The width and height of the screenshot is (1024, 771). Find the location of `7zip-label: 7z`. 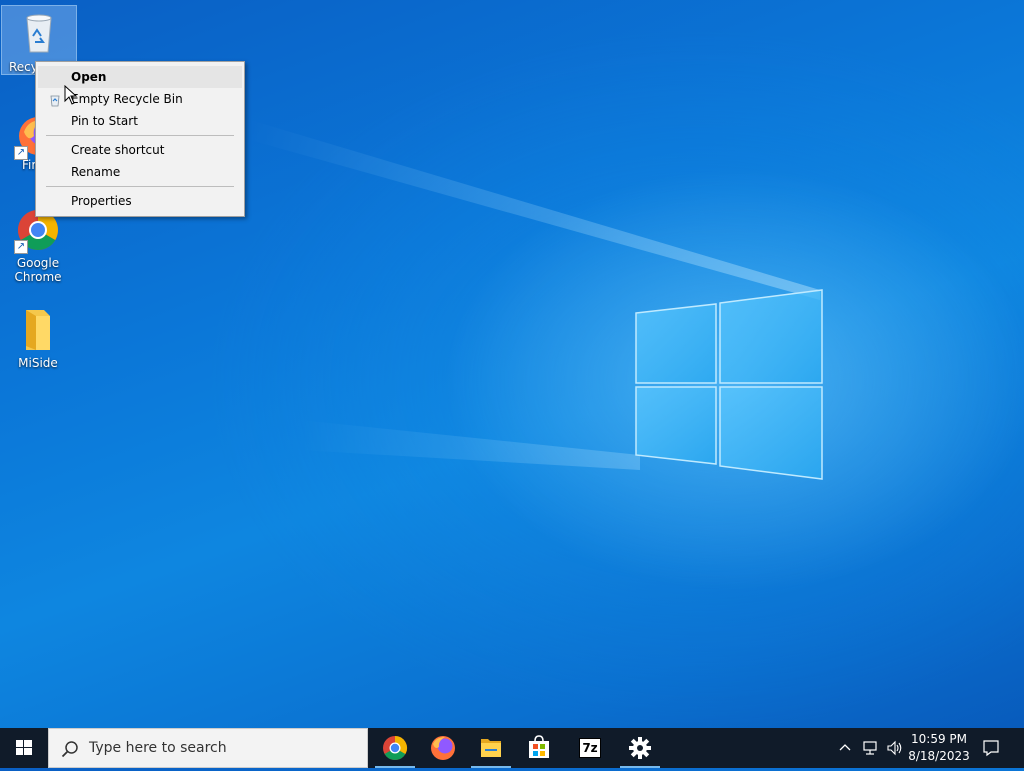

7zip-label: 7z is located at coordinates (590, 748).